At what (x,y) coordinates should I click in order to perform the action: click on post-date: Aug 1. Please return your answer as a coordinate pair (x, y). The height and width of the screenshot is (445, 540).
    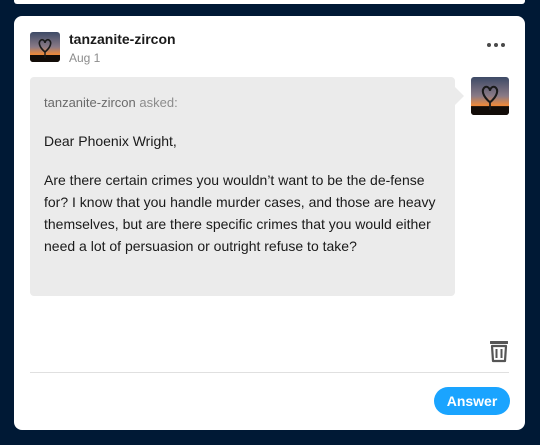
    Looking at the image, I should click on (85, 58).